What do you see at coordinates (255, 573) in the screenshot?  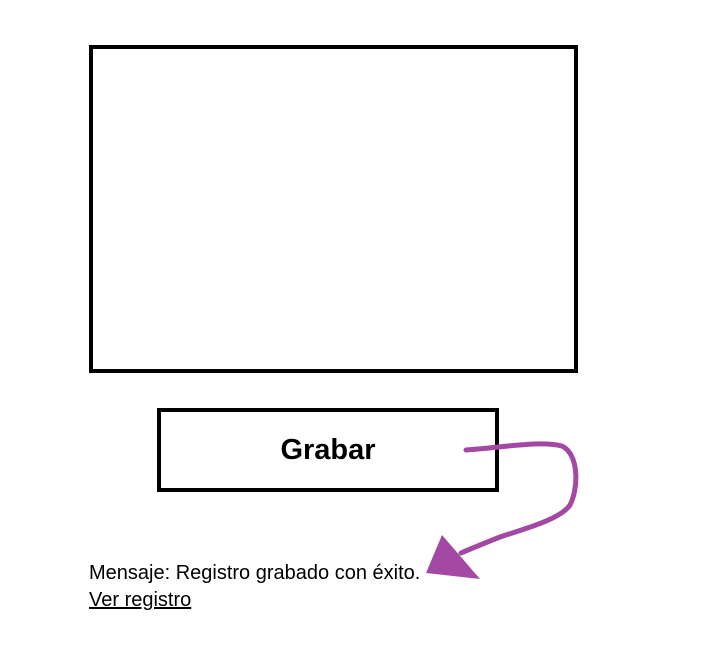 I see `status-message: Mensaje: Registro grabado con éxito.` at bounding box center [255, 573].